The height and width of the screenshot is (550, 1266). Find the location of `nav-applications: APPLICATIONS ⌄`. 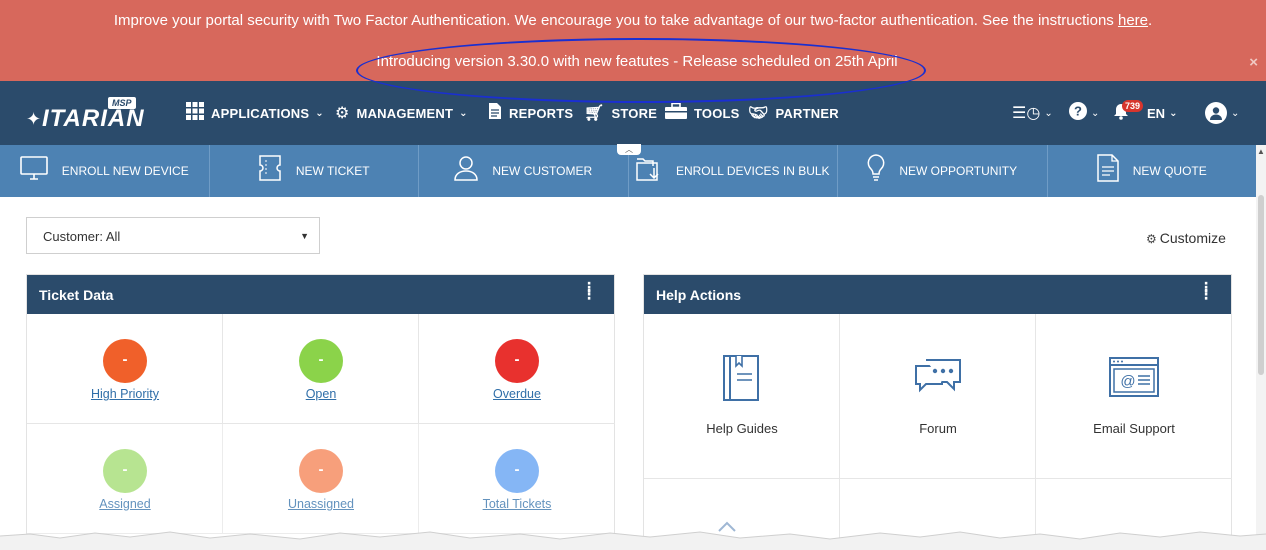

nav-applications: APPLICATIONS ⌄ is located at coordinates (255, 113).